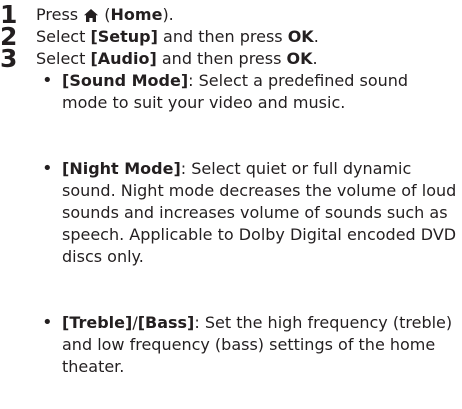 Image resolution: width=462 pixels, height=409 pixels. I want to click on step-text-part: )., so click(168, 14).